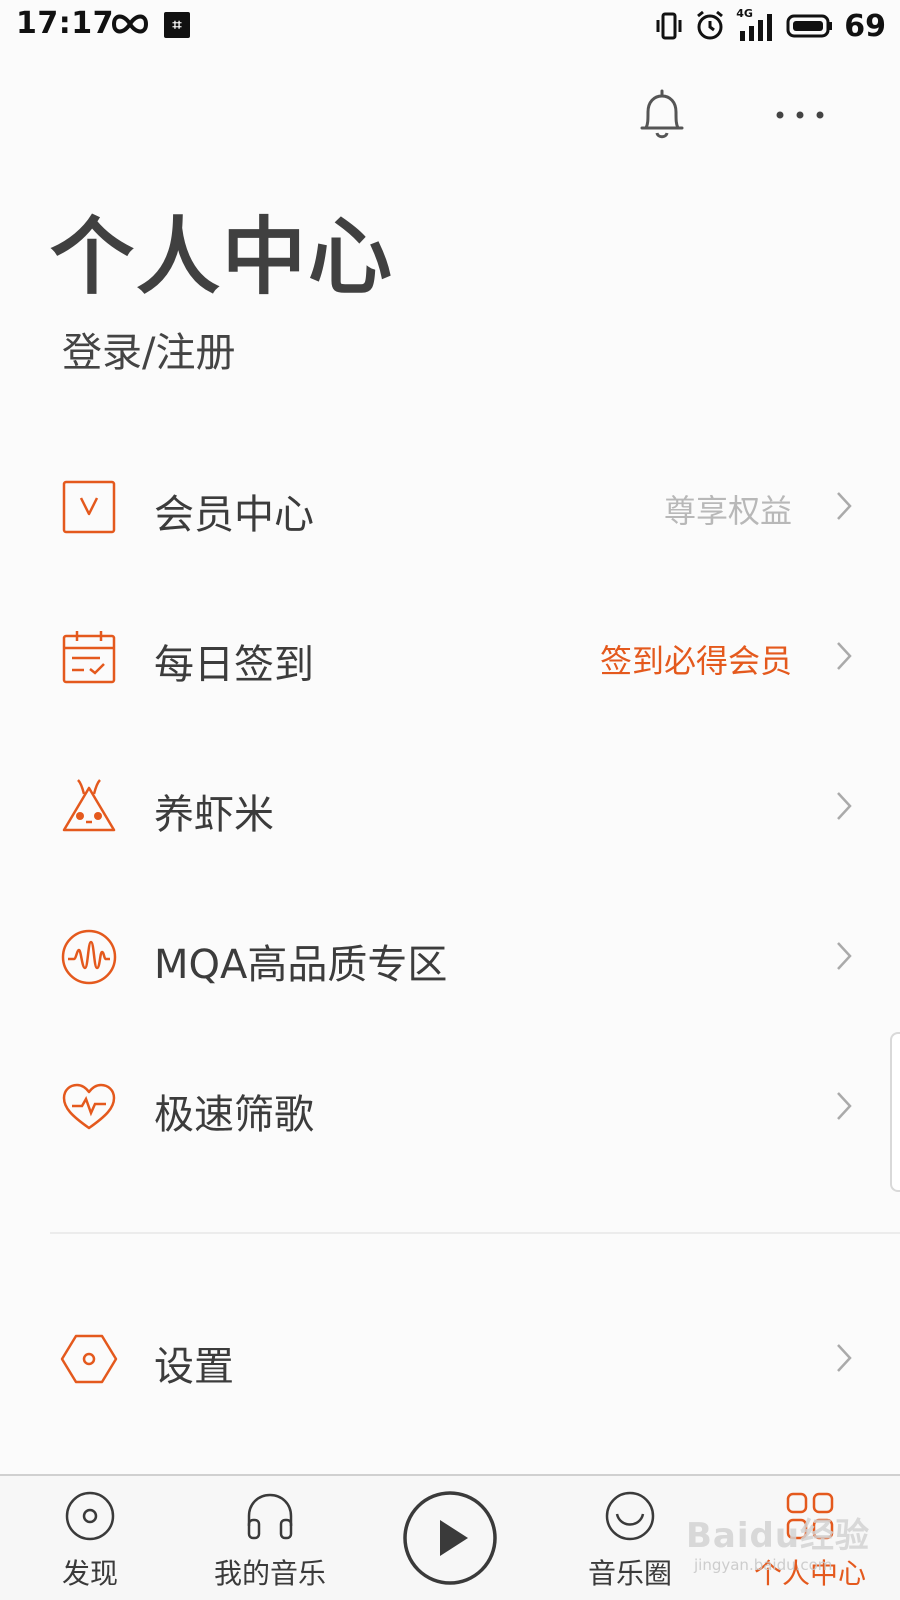 The width and height of the screenshot is (900, 1600). I want to click on disc-icon, so click(90, 1516).